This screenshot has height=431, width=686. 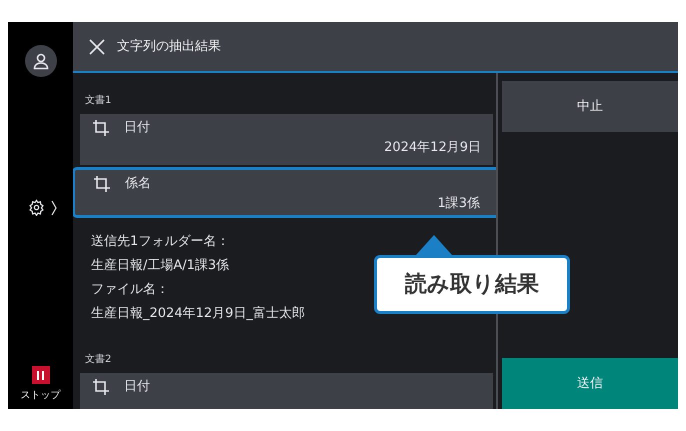 I want to click on close-icon, so click(x=97, y=46).